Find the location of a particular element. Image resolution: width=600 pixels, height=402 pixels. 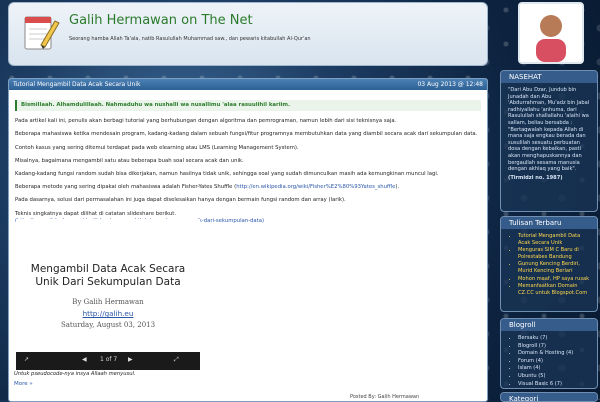

site-title: Galih Hermawan on The Net is located at coordinates (161, 20).